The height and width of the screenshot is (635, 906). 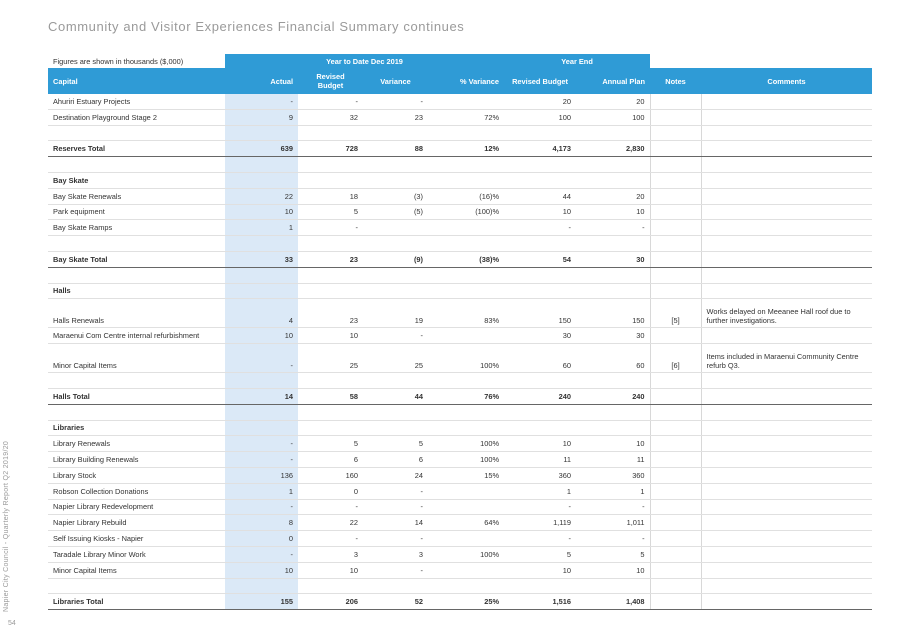 What do you see at coordinates (261, 81) in the screenshot?
I see `col-actual: Actual` at bounding box center [261, 81].